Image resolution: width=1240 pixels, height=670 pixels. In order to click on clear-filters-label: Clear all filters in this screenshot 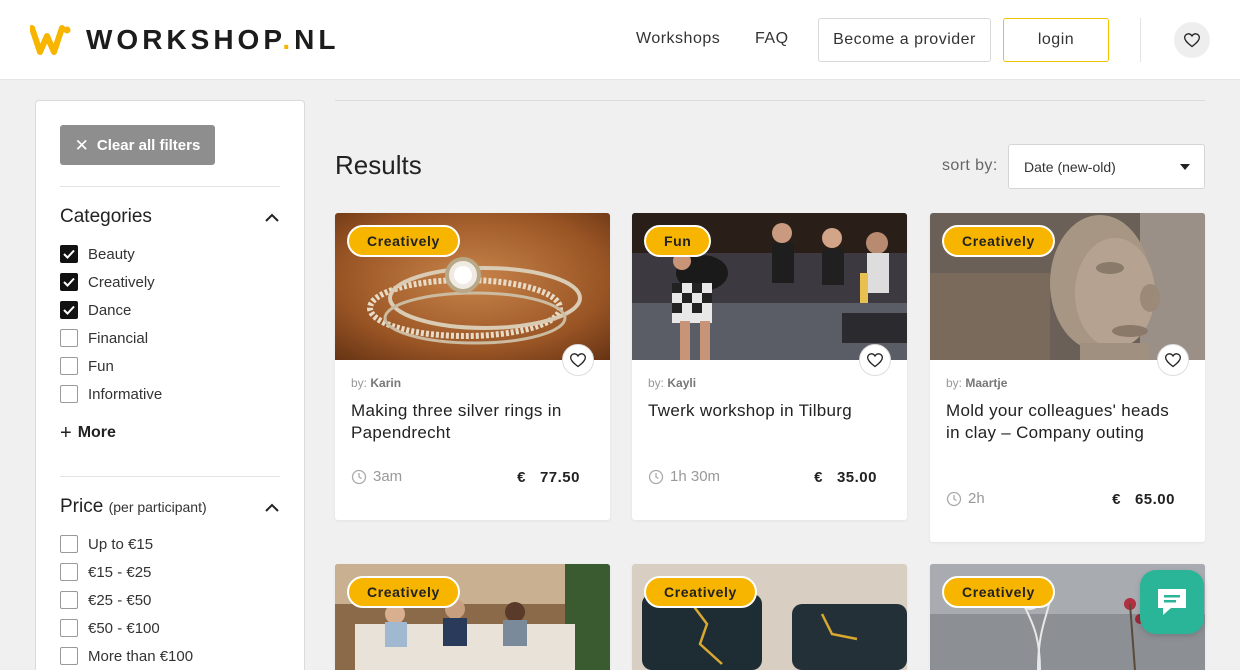, I will do `click(148, 145)`.